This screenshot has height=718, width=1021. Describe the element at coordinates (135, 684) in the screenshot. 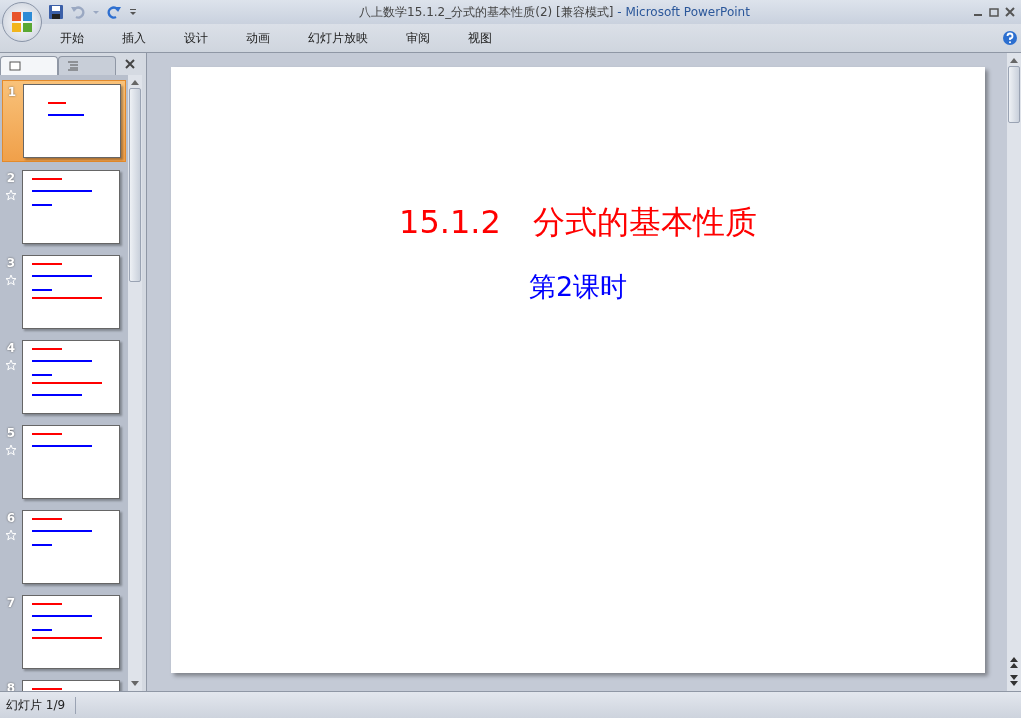

I see `scroll-down-icon` at that location.